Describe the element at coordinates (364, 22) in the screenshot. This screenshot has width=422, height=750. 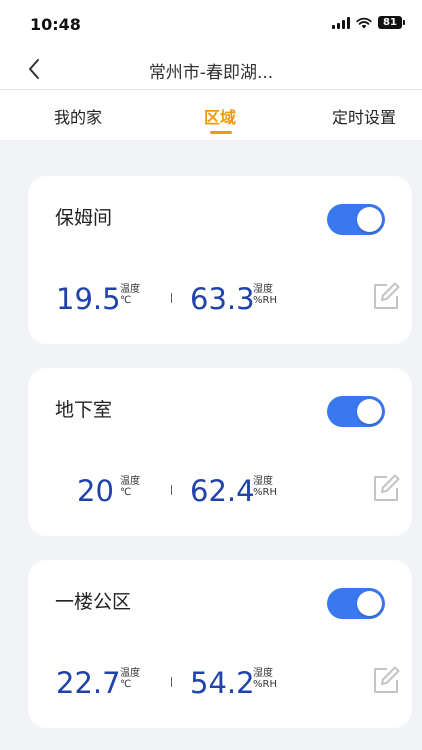
I see `wifi-icon` at that location.